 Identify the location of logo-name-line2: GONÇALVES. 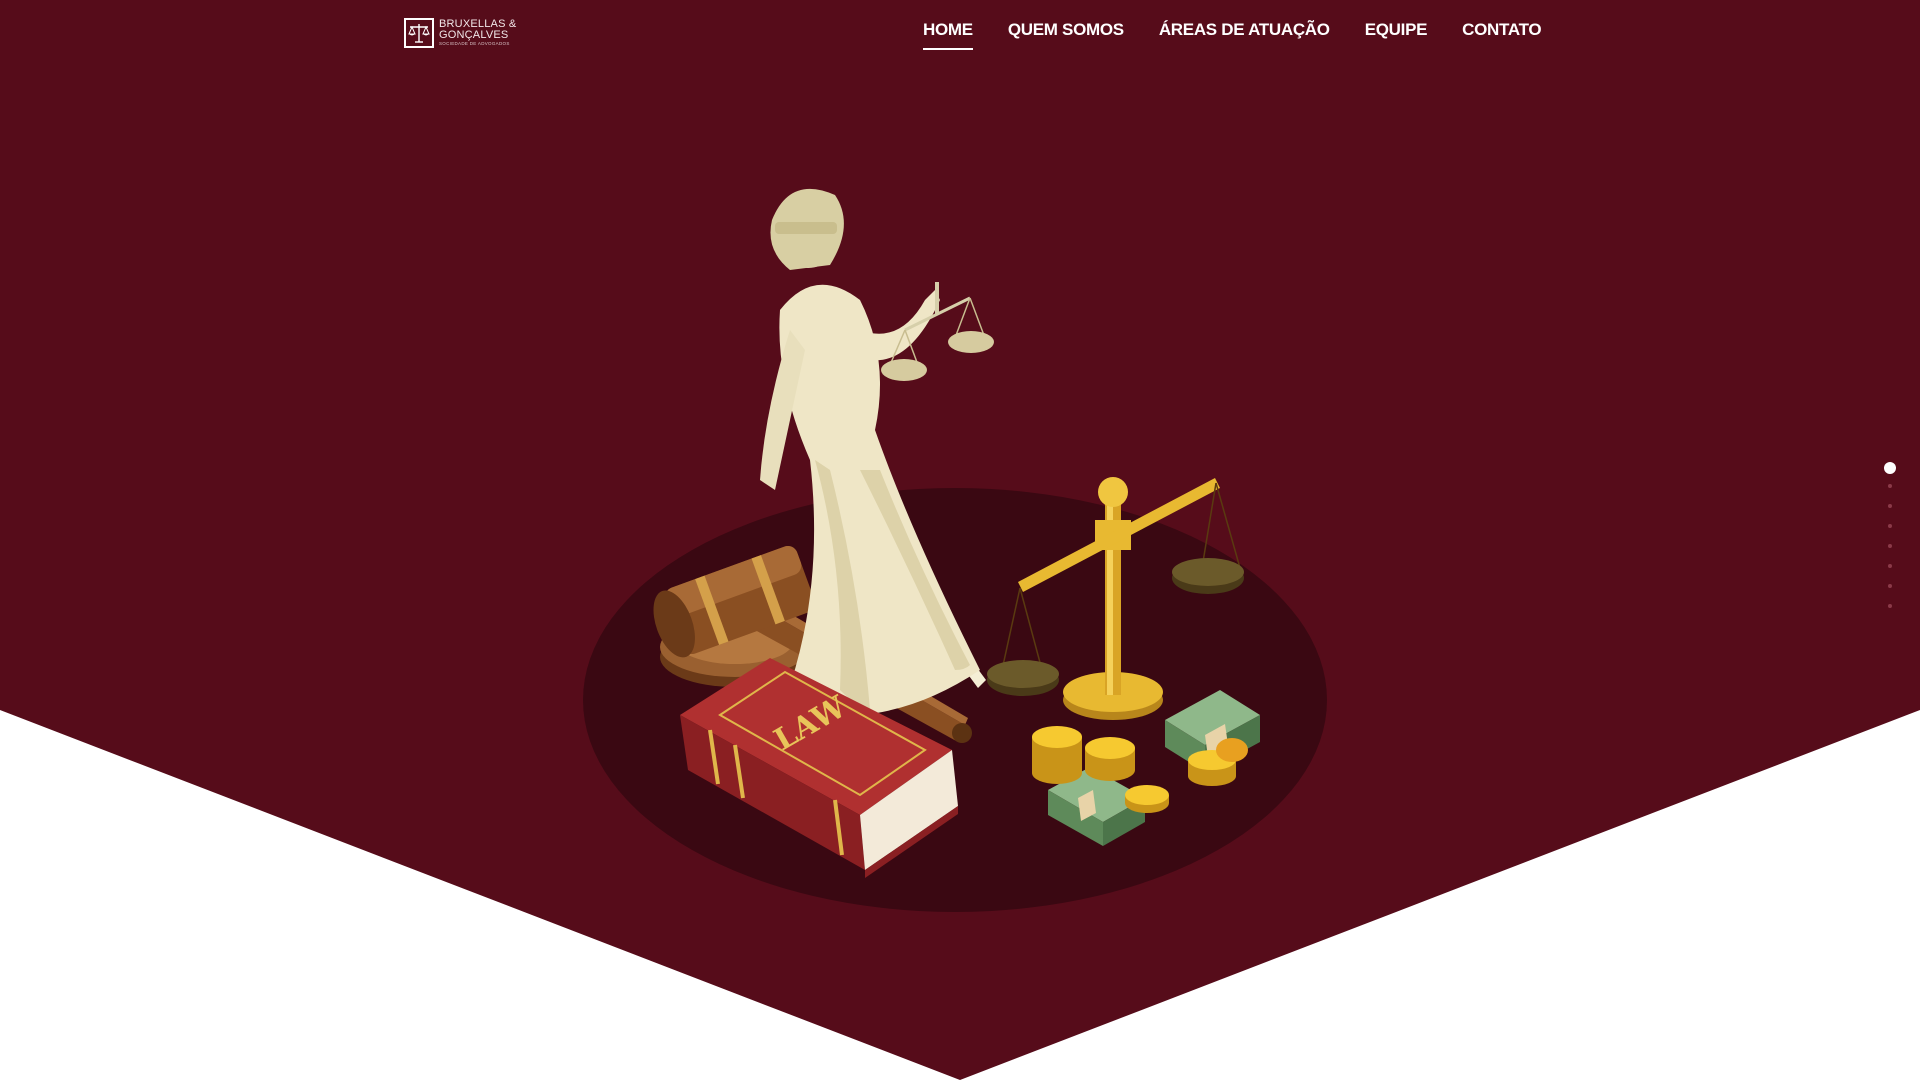
(474, 35).